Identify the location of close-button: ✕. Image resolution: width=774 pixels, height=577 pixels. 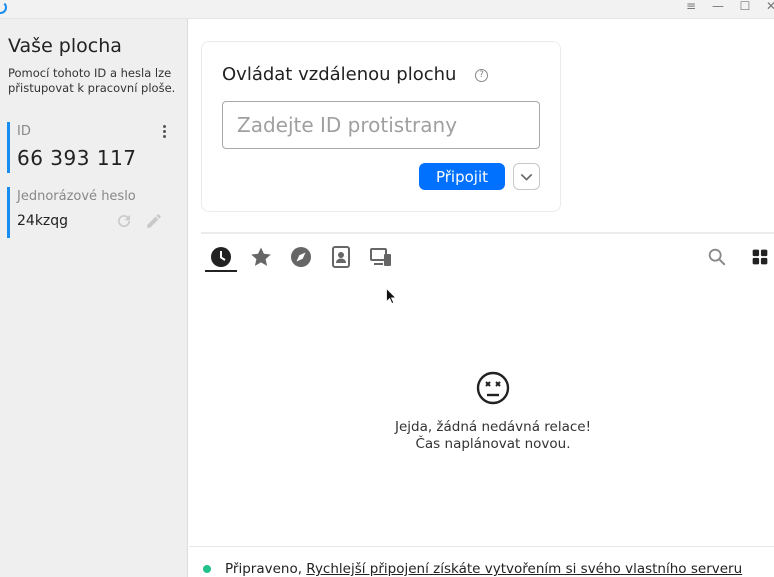
(767, 7).